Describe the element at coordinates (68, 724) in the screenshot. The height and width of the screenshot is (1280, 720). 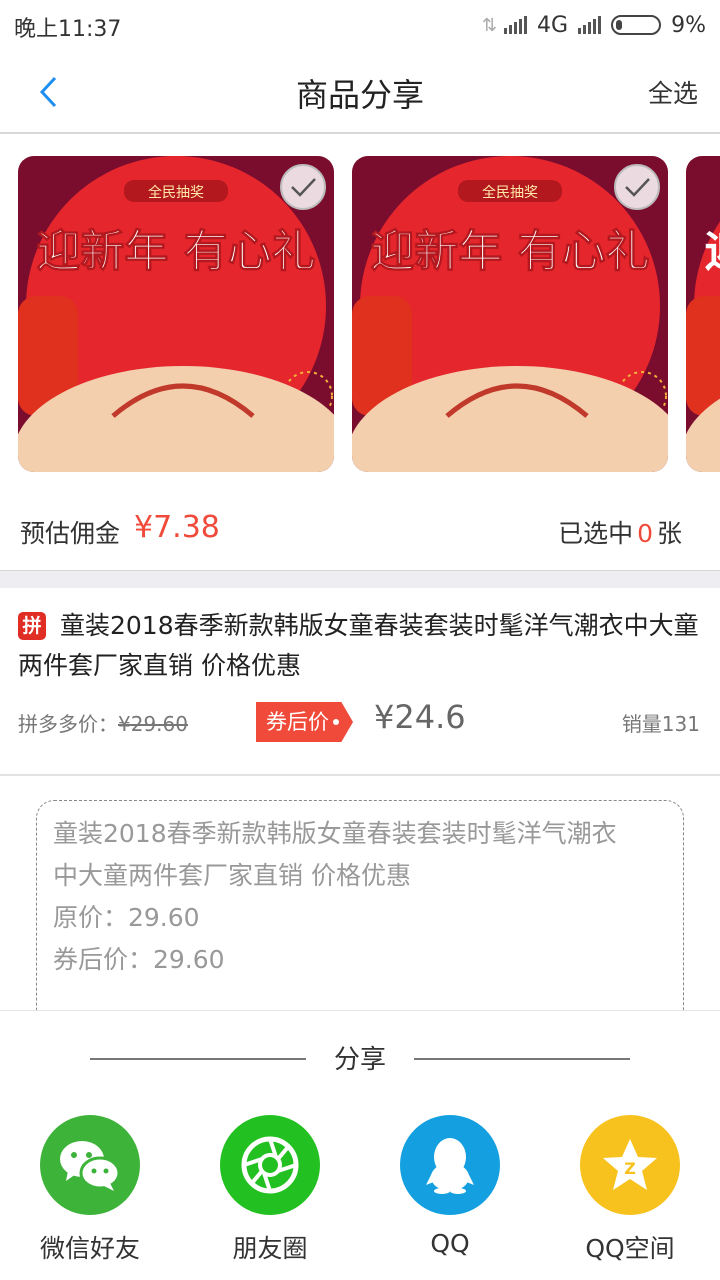
I see `pdd-price-label: 拼多多价：` at that location.